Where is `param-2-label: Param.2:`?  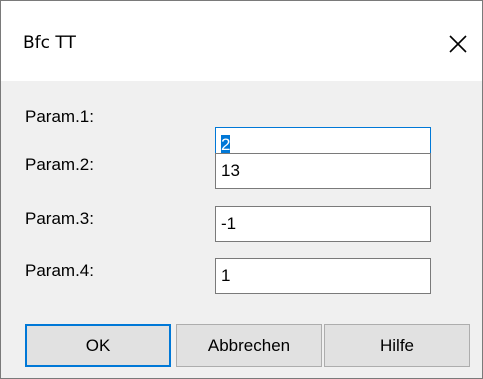
param-2-label: Param.2: is located at coordinates (59, 164).